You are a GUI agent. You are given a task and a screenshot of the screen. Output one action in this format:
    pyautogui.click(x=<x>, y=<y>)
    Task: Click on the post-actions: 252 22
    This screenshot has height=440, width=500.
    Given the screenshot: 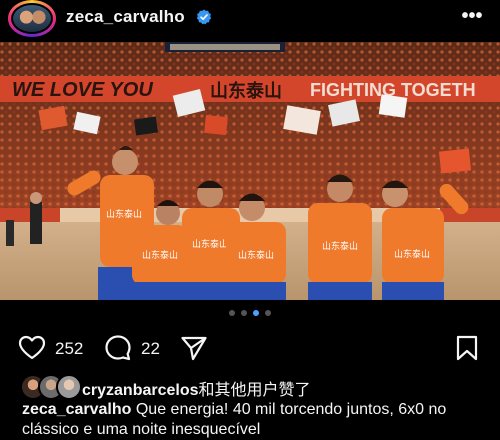 What is the action you would take?
    pyautogui.click(x=250, y=348)
    